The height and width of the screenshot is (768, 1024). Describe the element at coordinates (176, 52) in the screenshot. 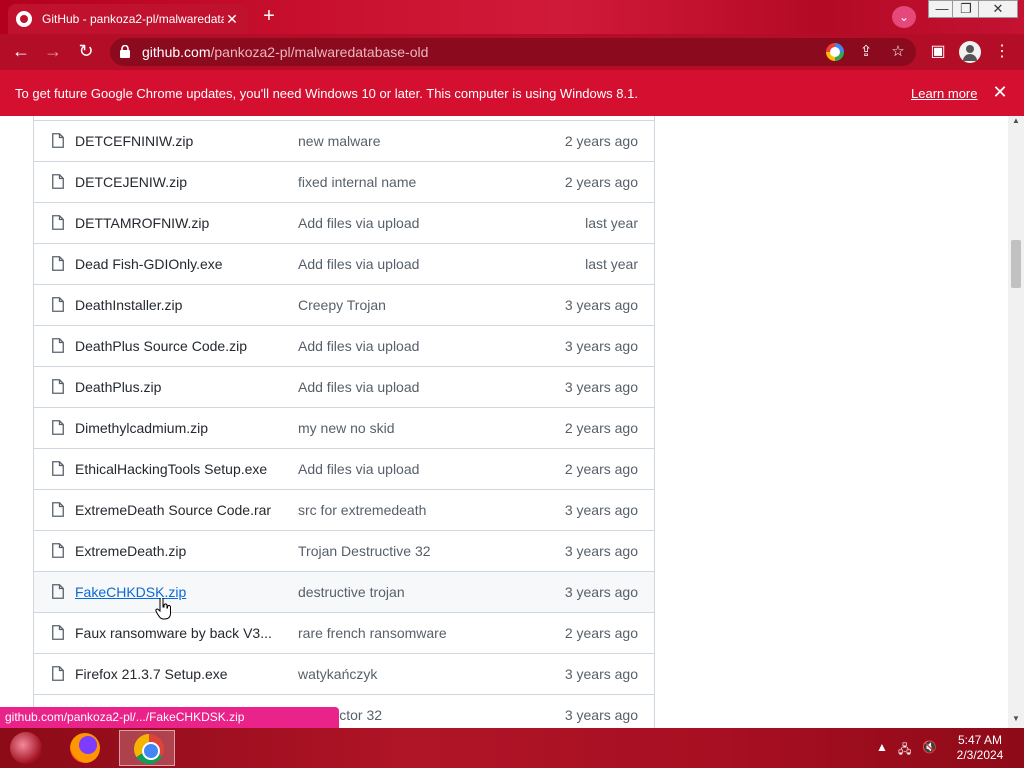

I see `url-host: github.com` at that location.